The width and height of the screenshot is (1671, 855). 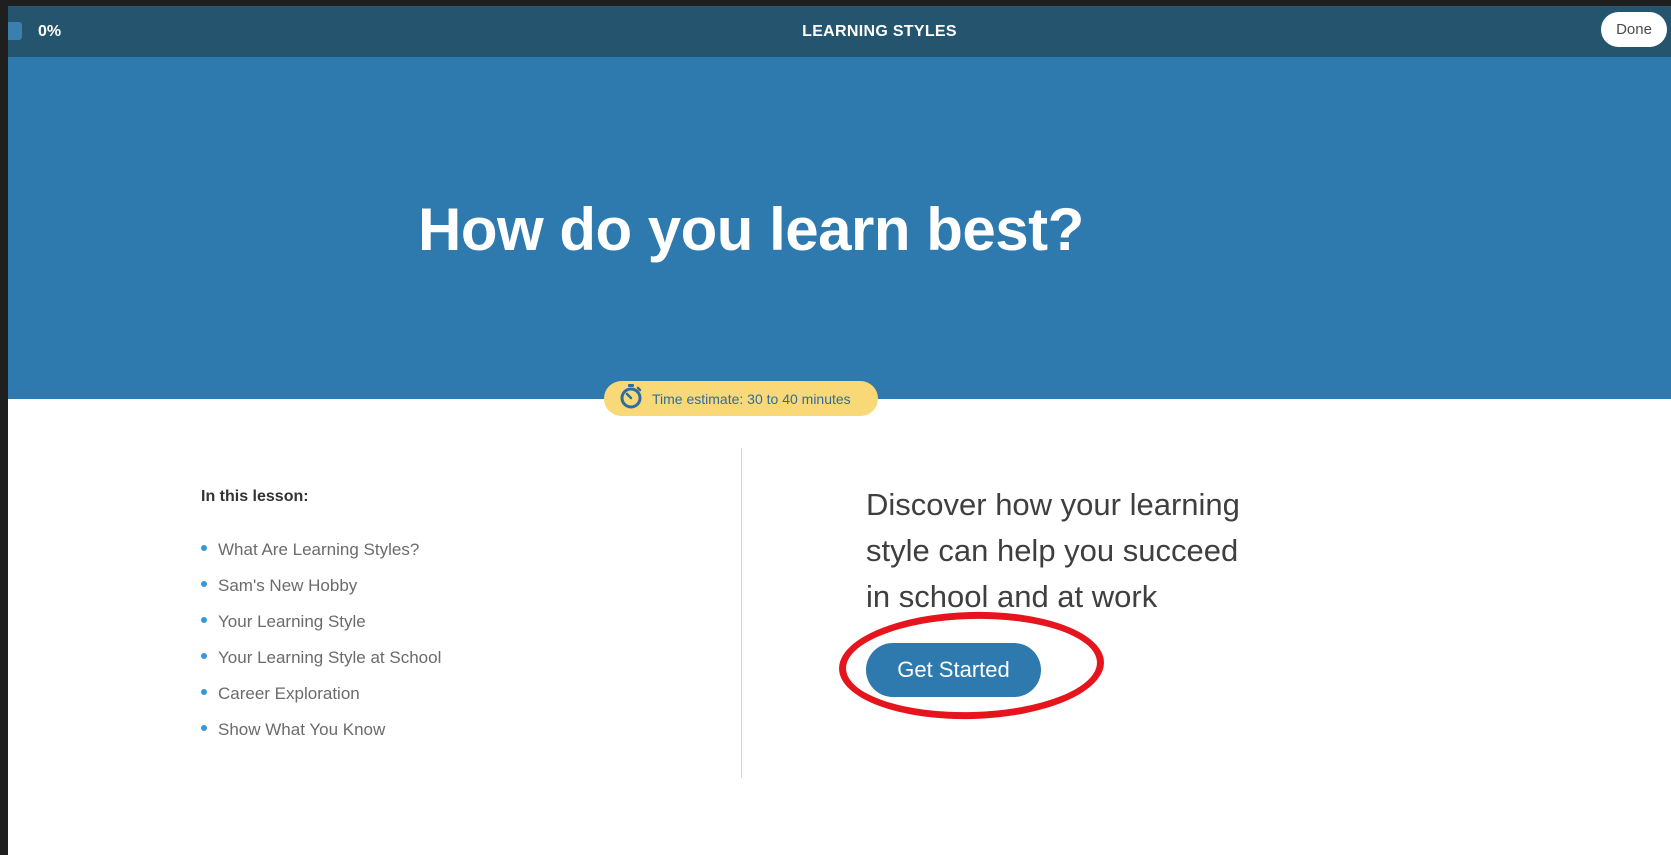 What do you see at coordinates (289, 693) in the screenshot?
I see `lesson-item-label: Career Exploration` at bounding box center [289, 693].